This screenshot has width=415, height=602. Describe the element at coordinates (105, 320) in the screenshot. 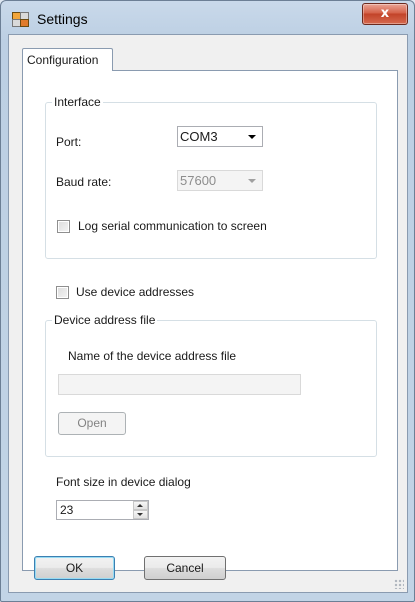

I see `device-address-file-group-title: Device address file` at that location.